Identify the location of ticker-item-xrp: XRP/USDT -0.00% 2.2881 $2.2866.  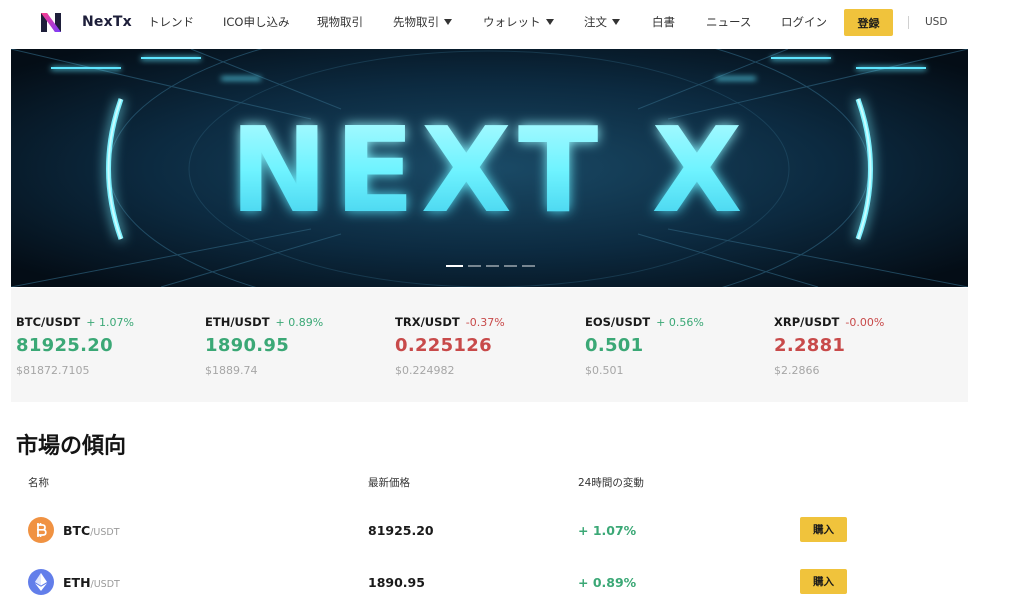
(866, 345).